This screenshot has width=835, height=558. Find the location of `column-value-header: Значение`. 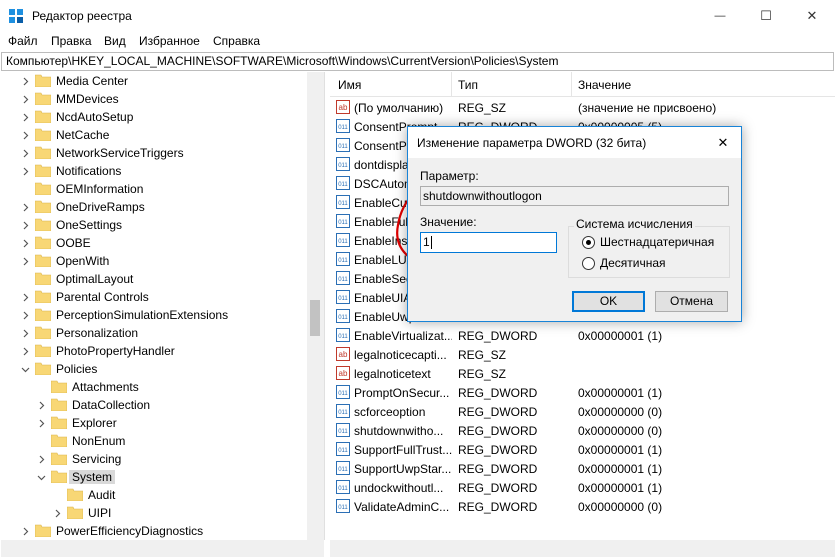

column-value-header: Значение is located at coordinates (604, 85).